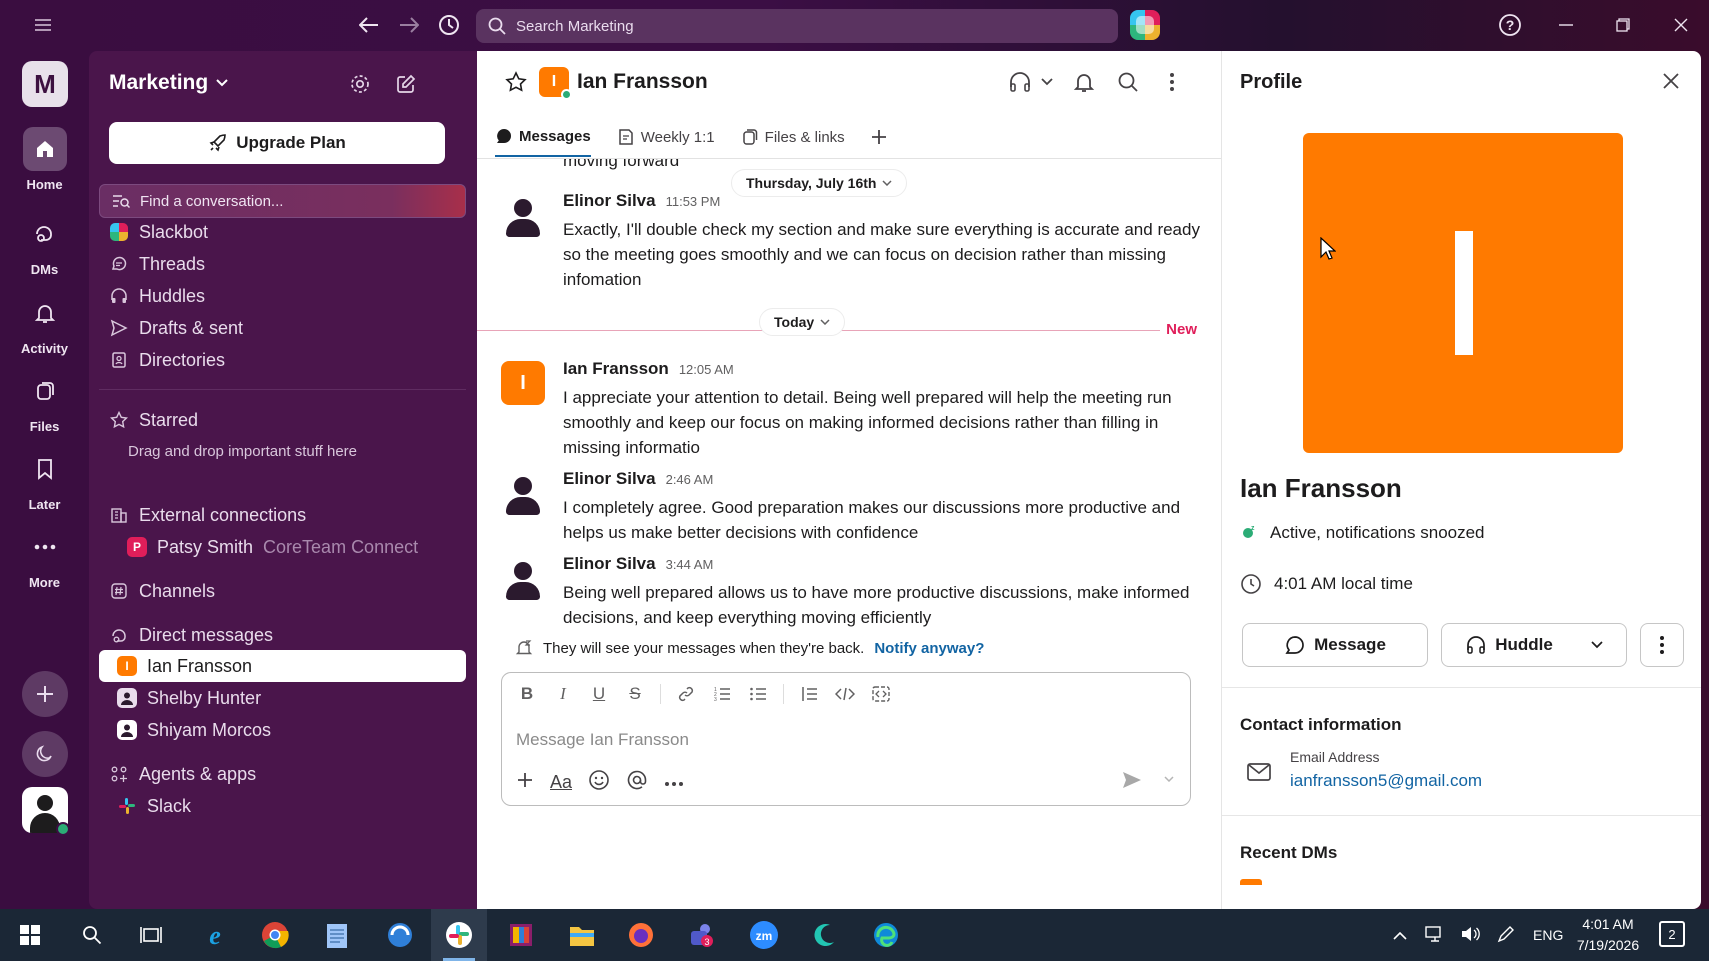  I want to click on profile-more-button, so click(1662, 645).